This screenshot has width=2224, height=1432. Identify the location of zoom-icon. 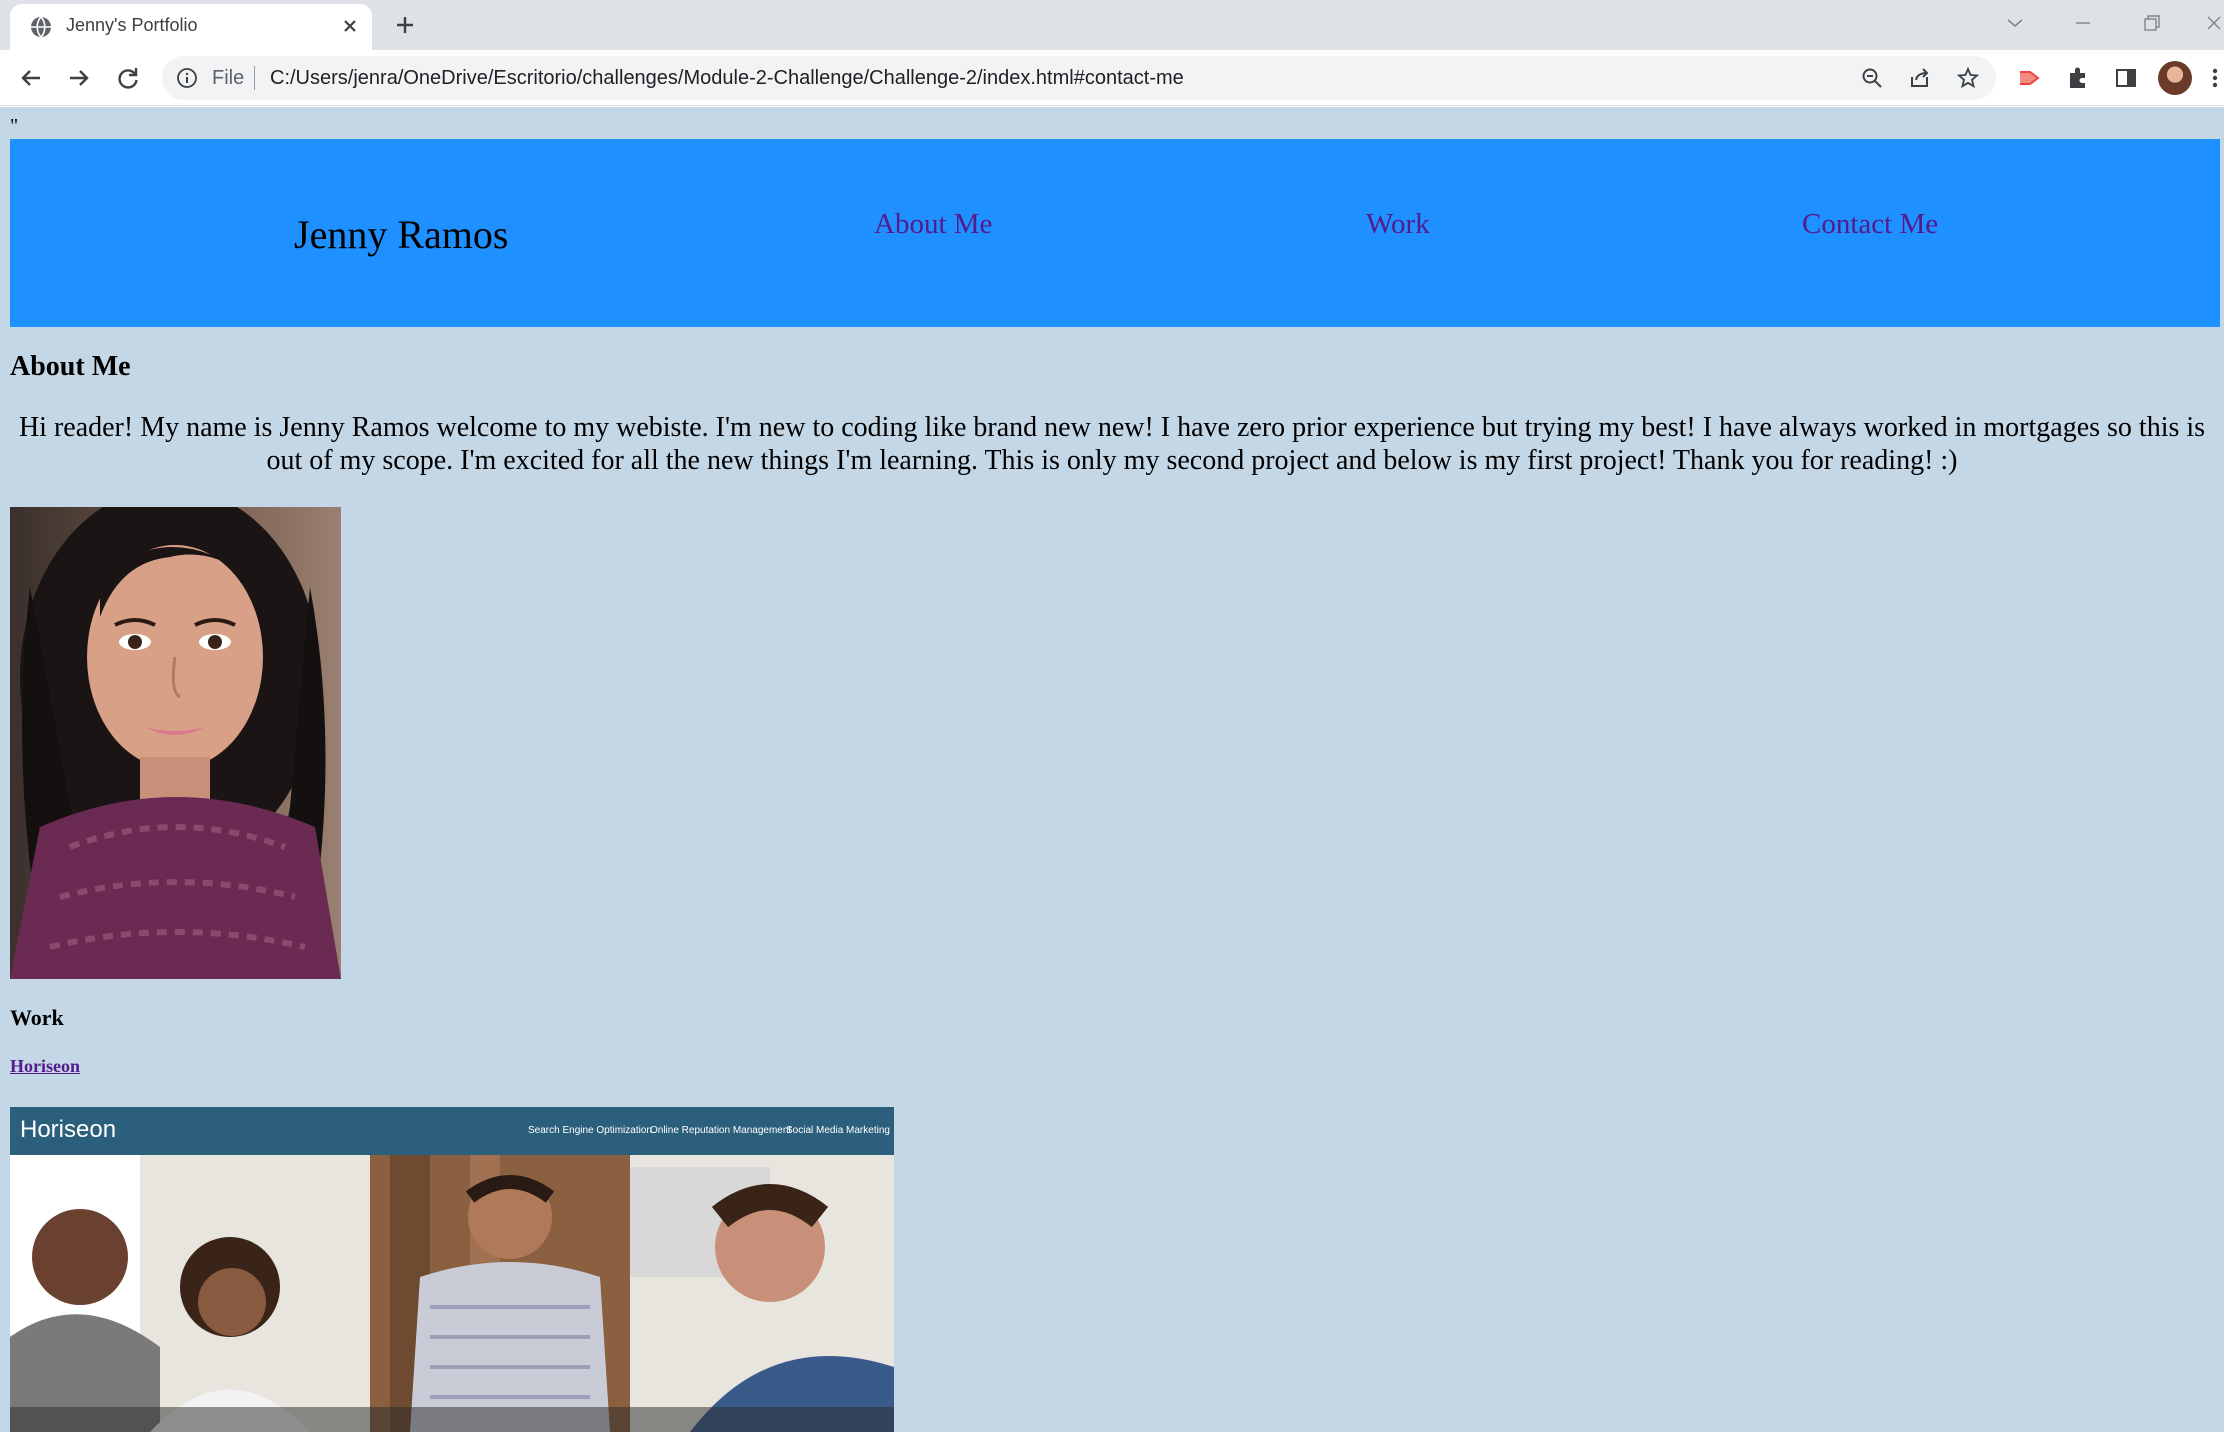
(1872, 78).